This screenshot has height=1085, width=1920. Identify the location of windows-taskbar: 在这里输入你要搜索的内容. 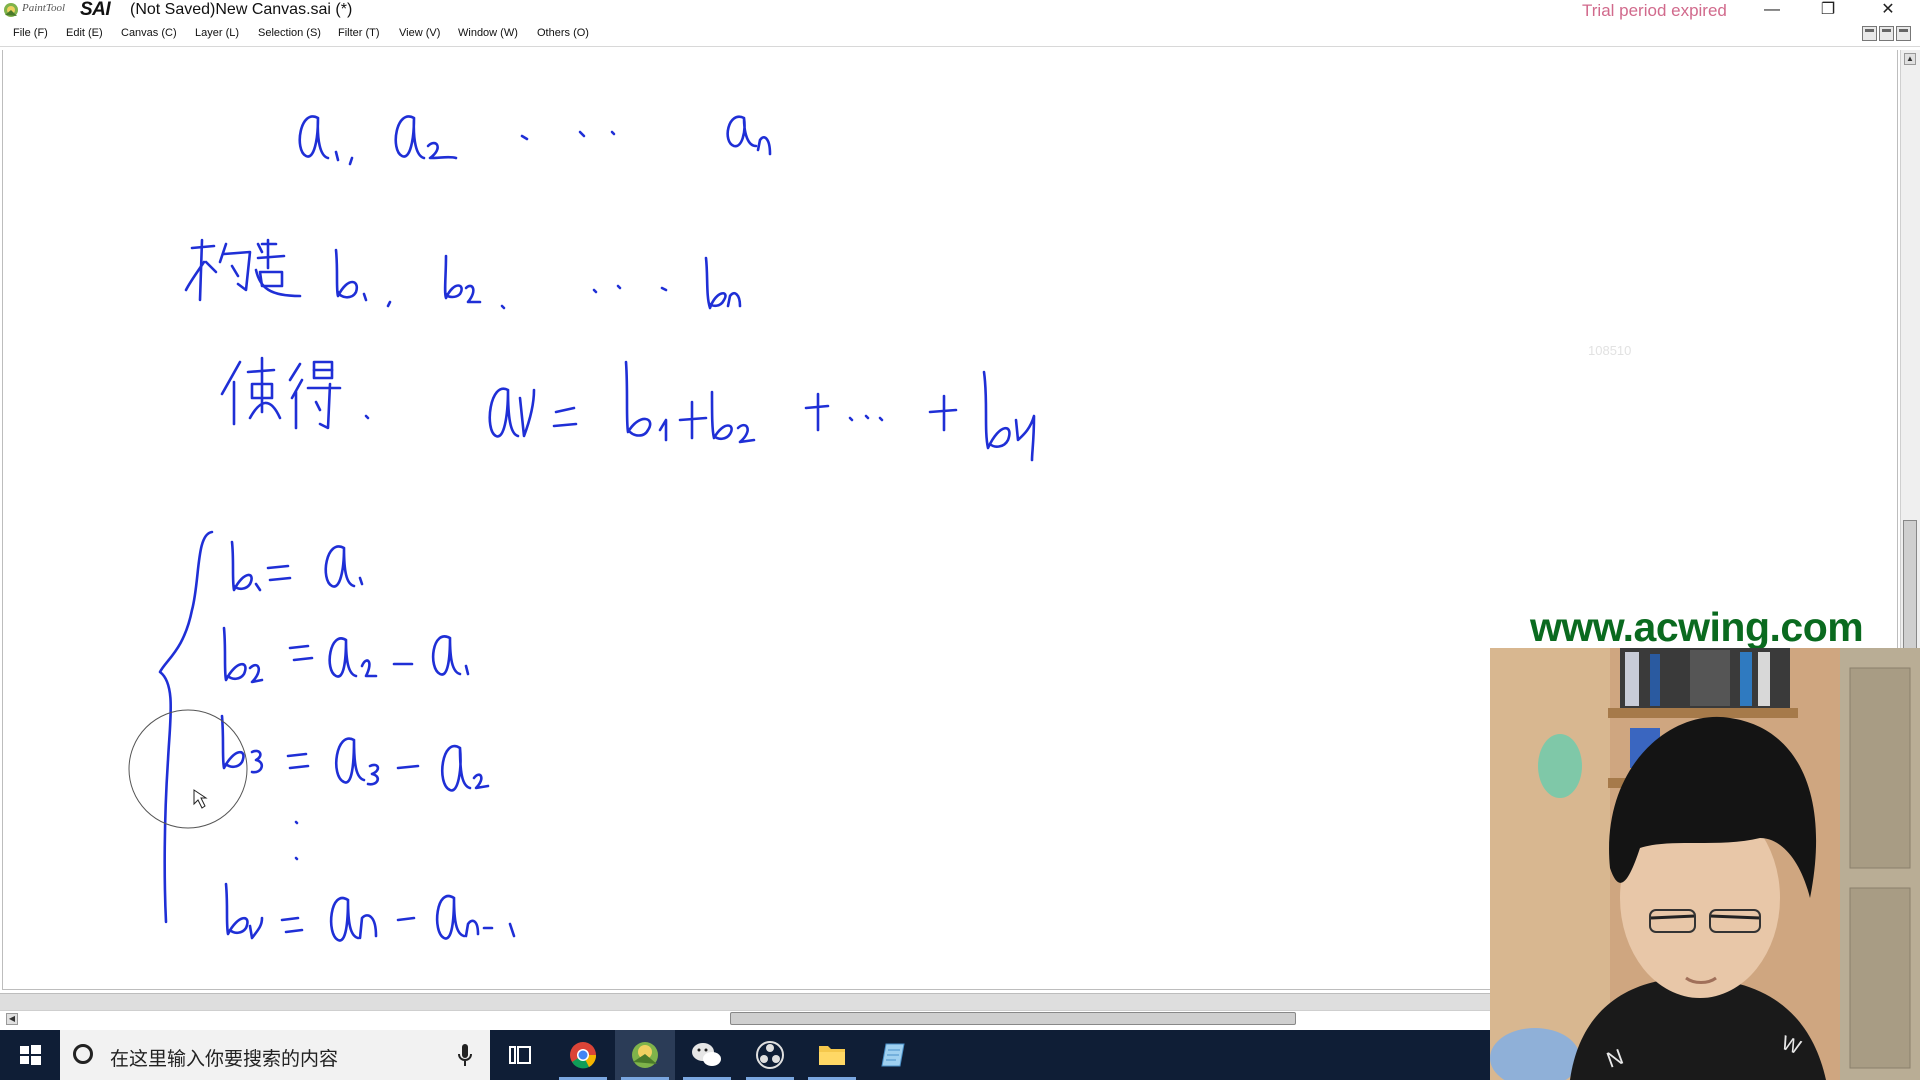
(745, 1055).